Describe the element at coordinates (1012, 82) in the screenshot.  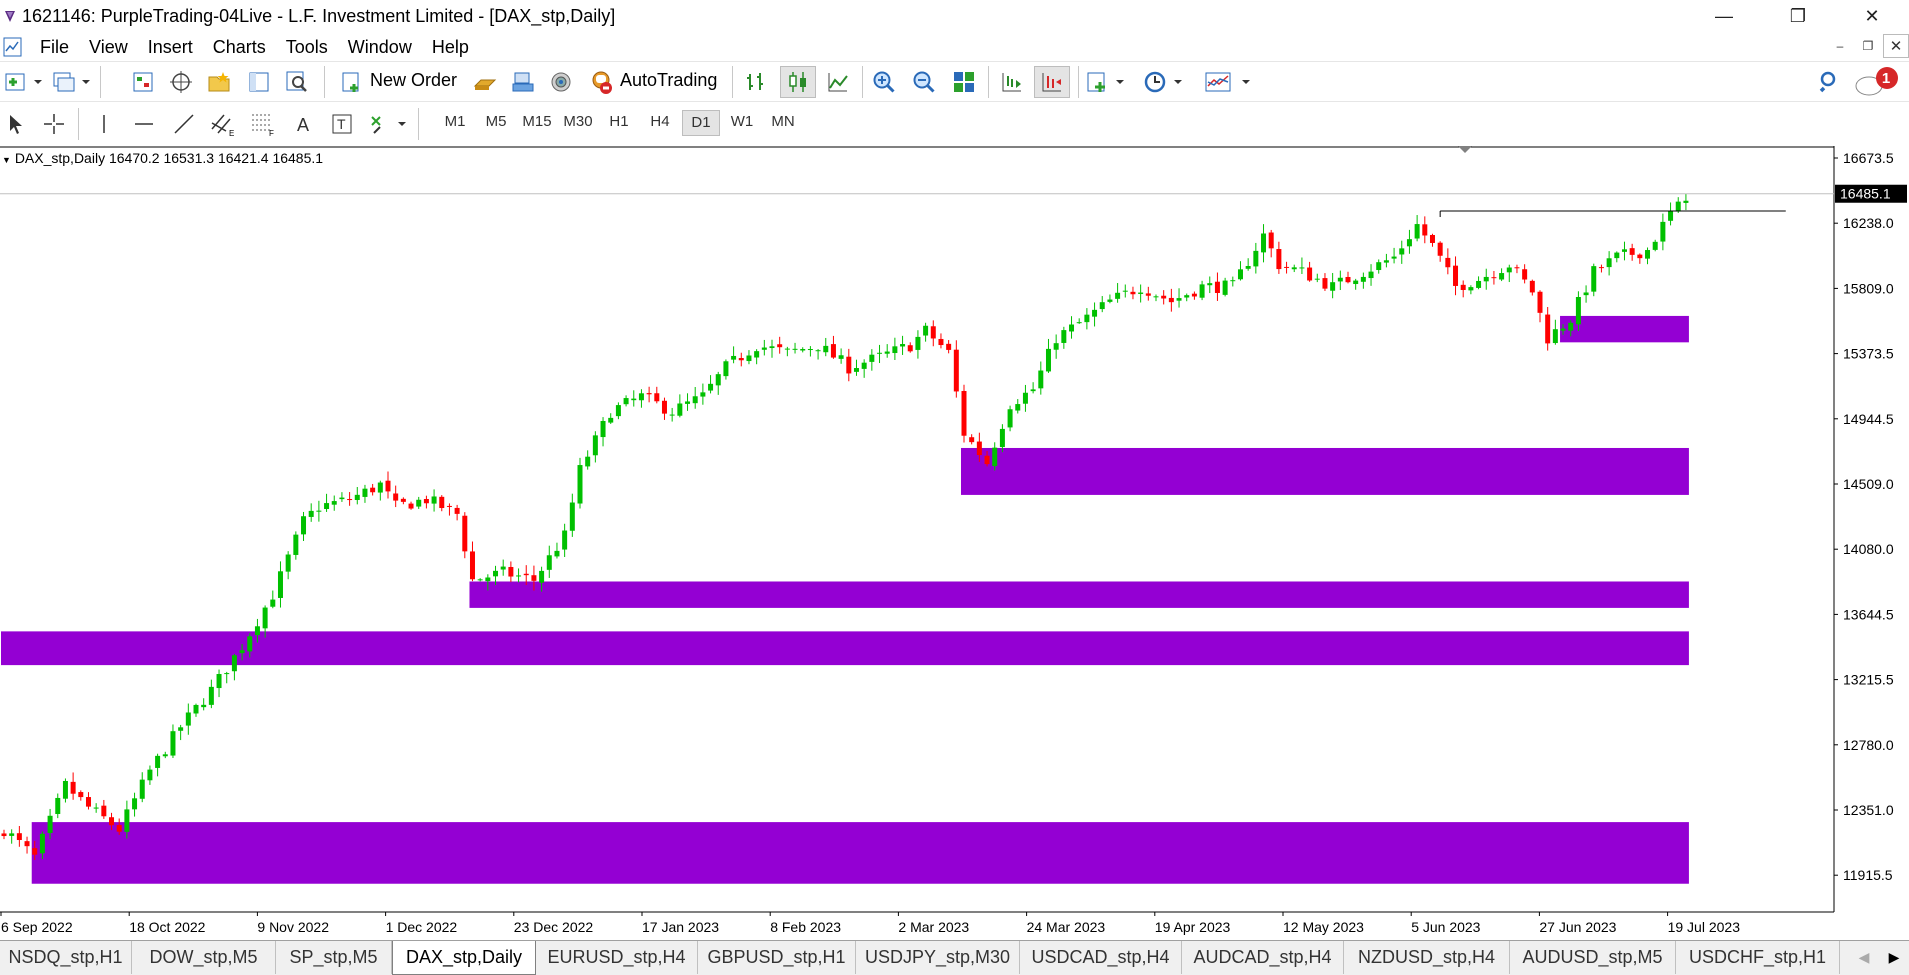
I see `chart-shift-button` at that location.